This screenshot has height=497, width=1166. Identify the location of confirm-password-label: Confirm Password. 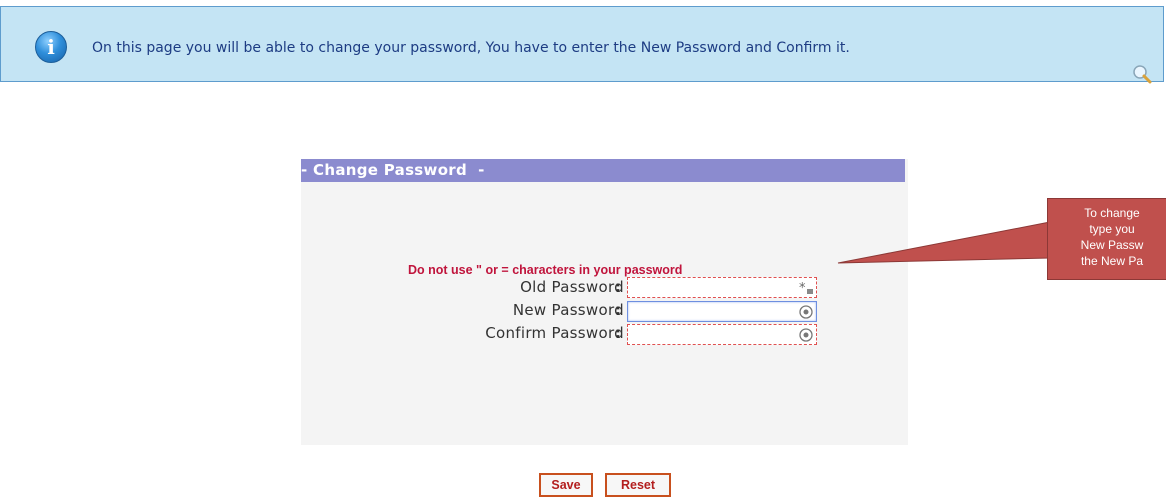
(554, 333).